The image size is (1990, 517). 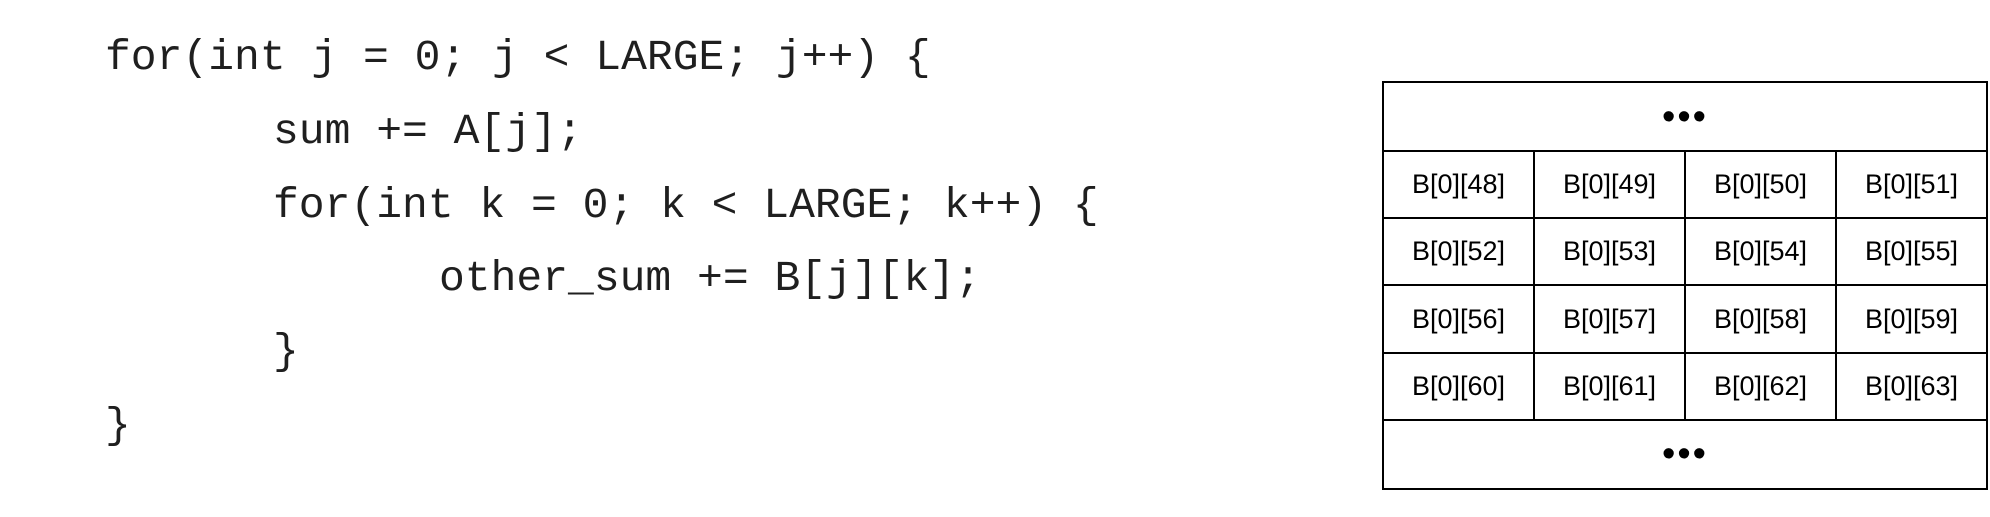 I want to click on code-line-outer-for: for(int j = 0; j < LARGE; j++) {, so click(x=518, y=57).